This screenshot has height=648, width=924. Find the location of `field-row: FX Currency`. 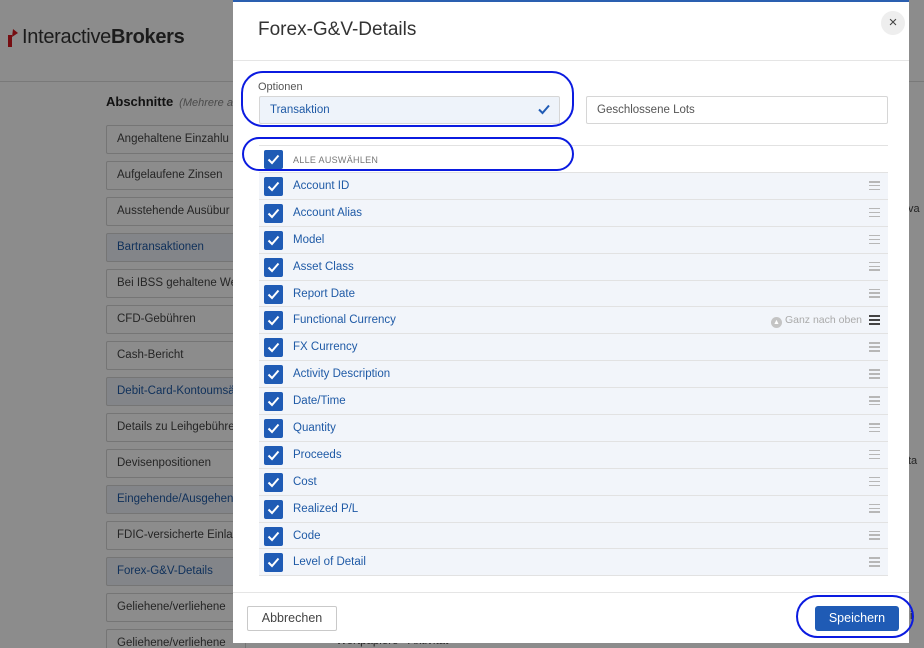

field-row: FX Currency is located at coordinates (573, 348).